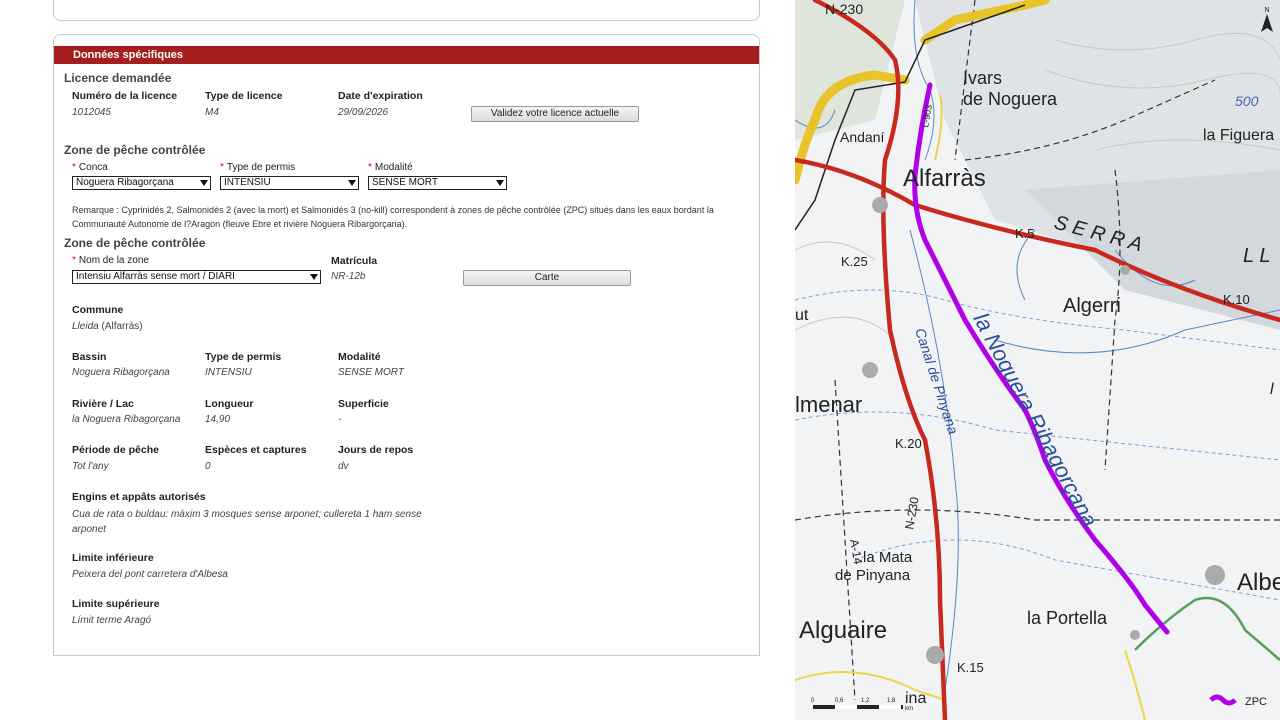 The image size is (1280, 720). What do you see at coordinates (229, 404) in the screenshot?
I see `length-label: Longueur` at bounding box center [229, 404].